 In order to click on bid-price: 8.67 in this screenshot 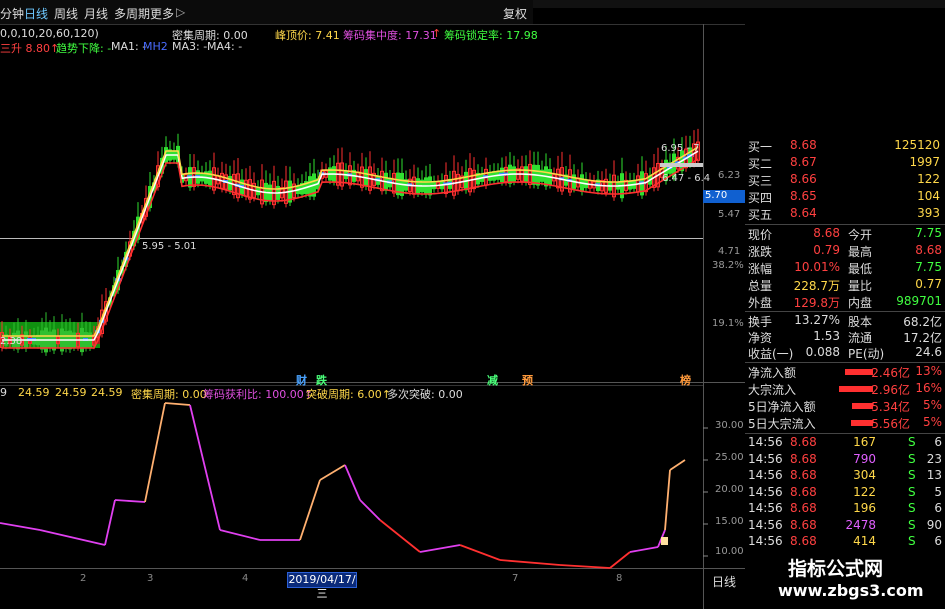, I will do `click(803, 162)`.